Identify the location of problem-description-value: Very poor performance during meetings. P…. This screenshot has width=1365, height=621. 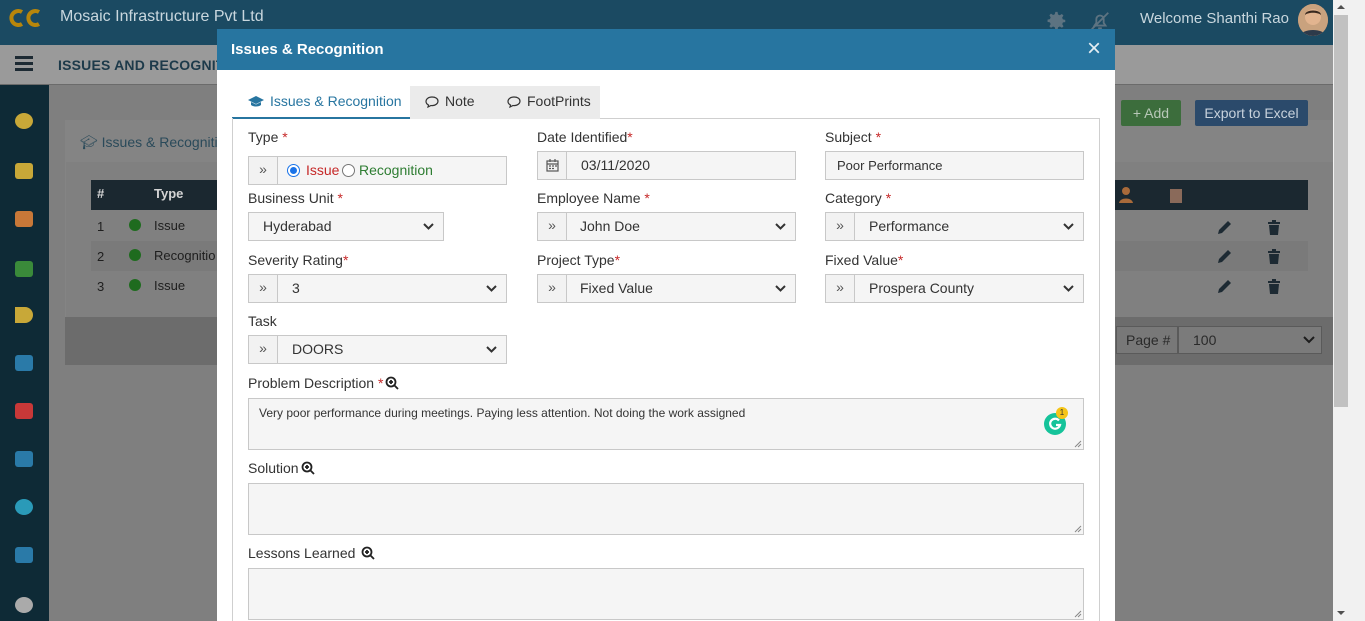
(502, 413).